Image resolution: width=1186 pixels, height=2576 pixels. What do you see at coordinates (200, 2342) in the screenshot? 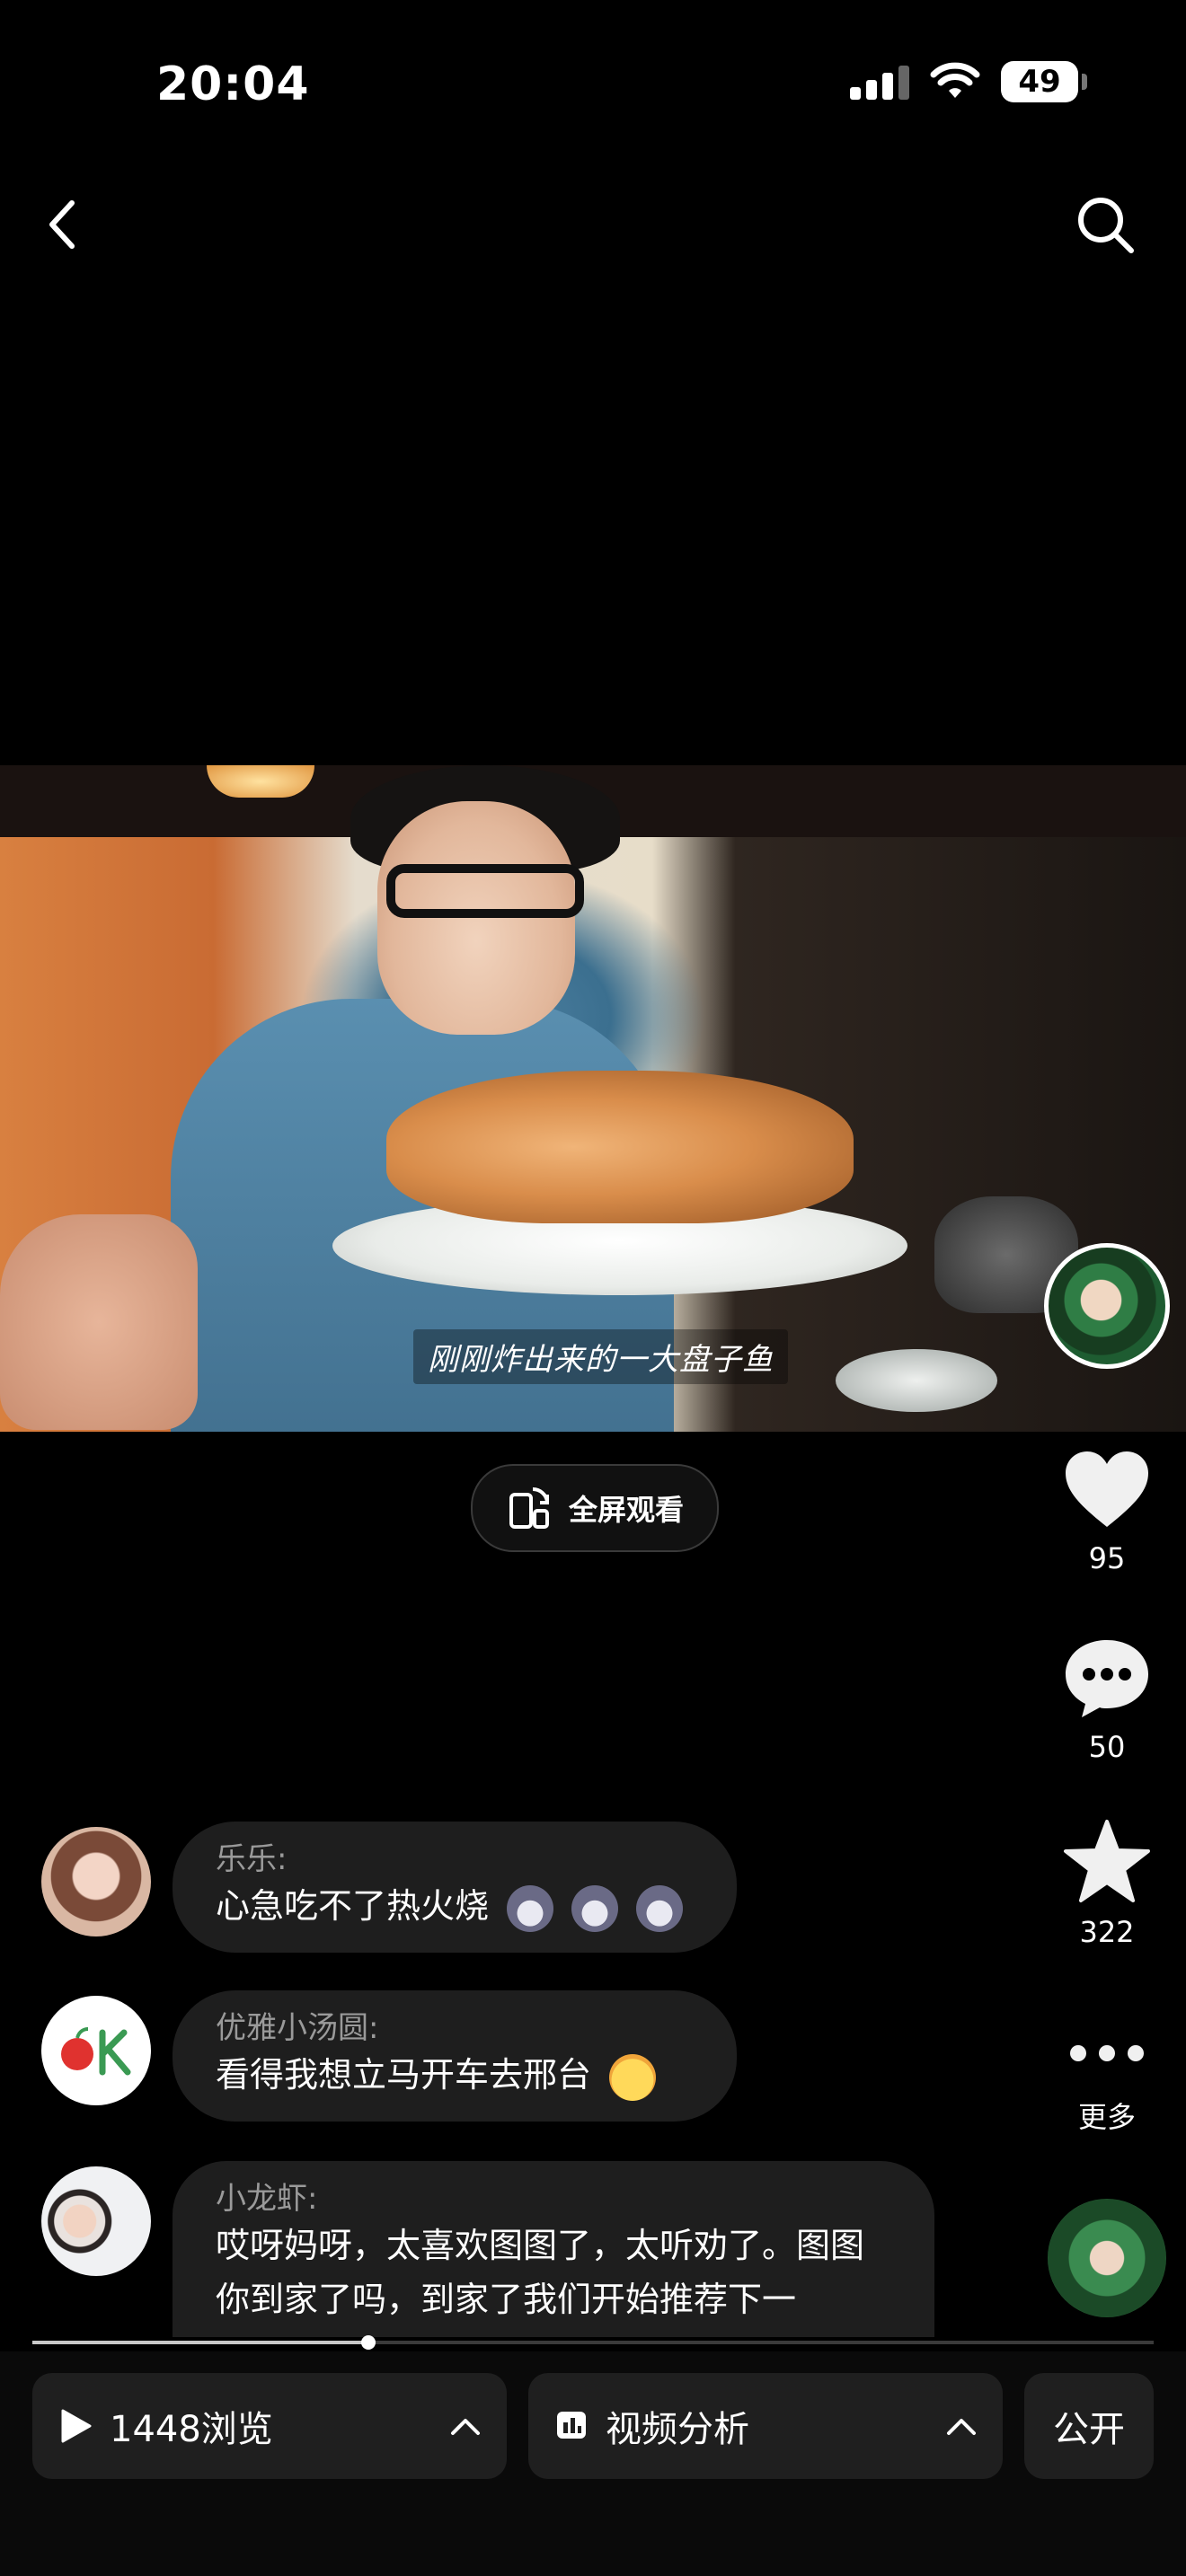
I see `progress-fill` at bounding box center [200, 2342].